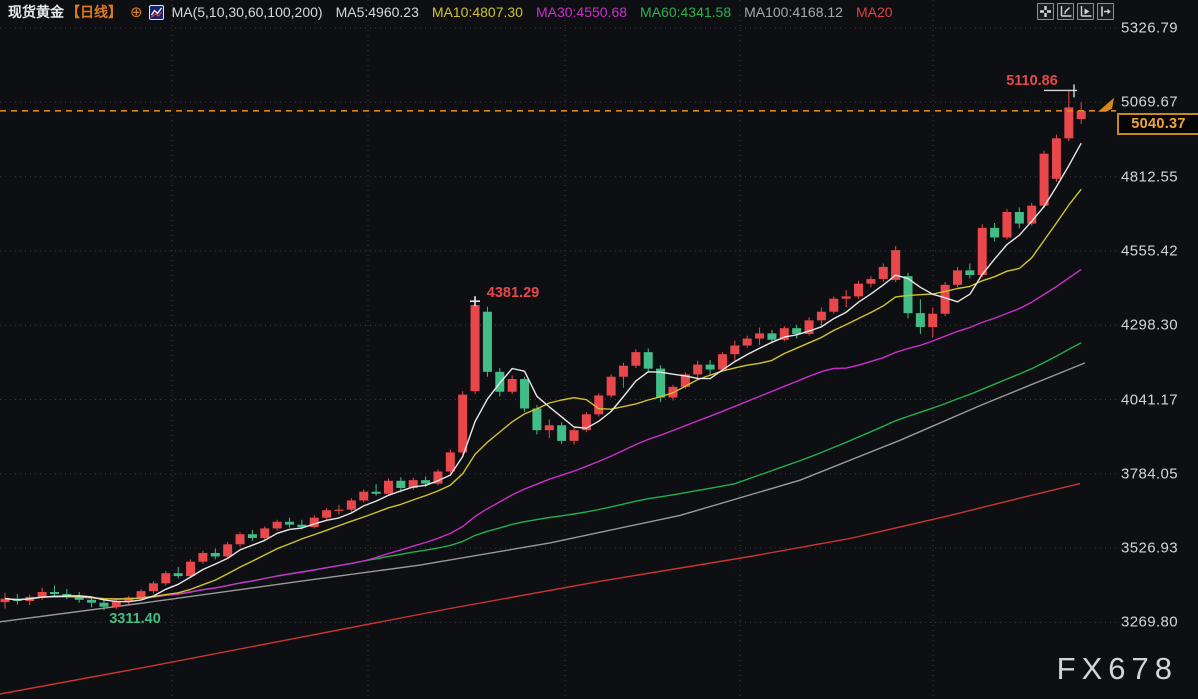  I want to click on ma-legend-item: MA20, so click(874, 12).